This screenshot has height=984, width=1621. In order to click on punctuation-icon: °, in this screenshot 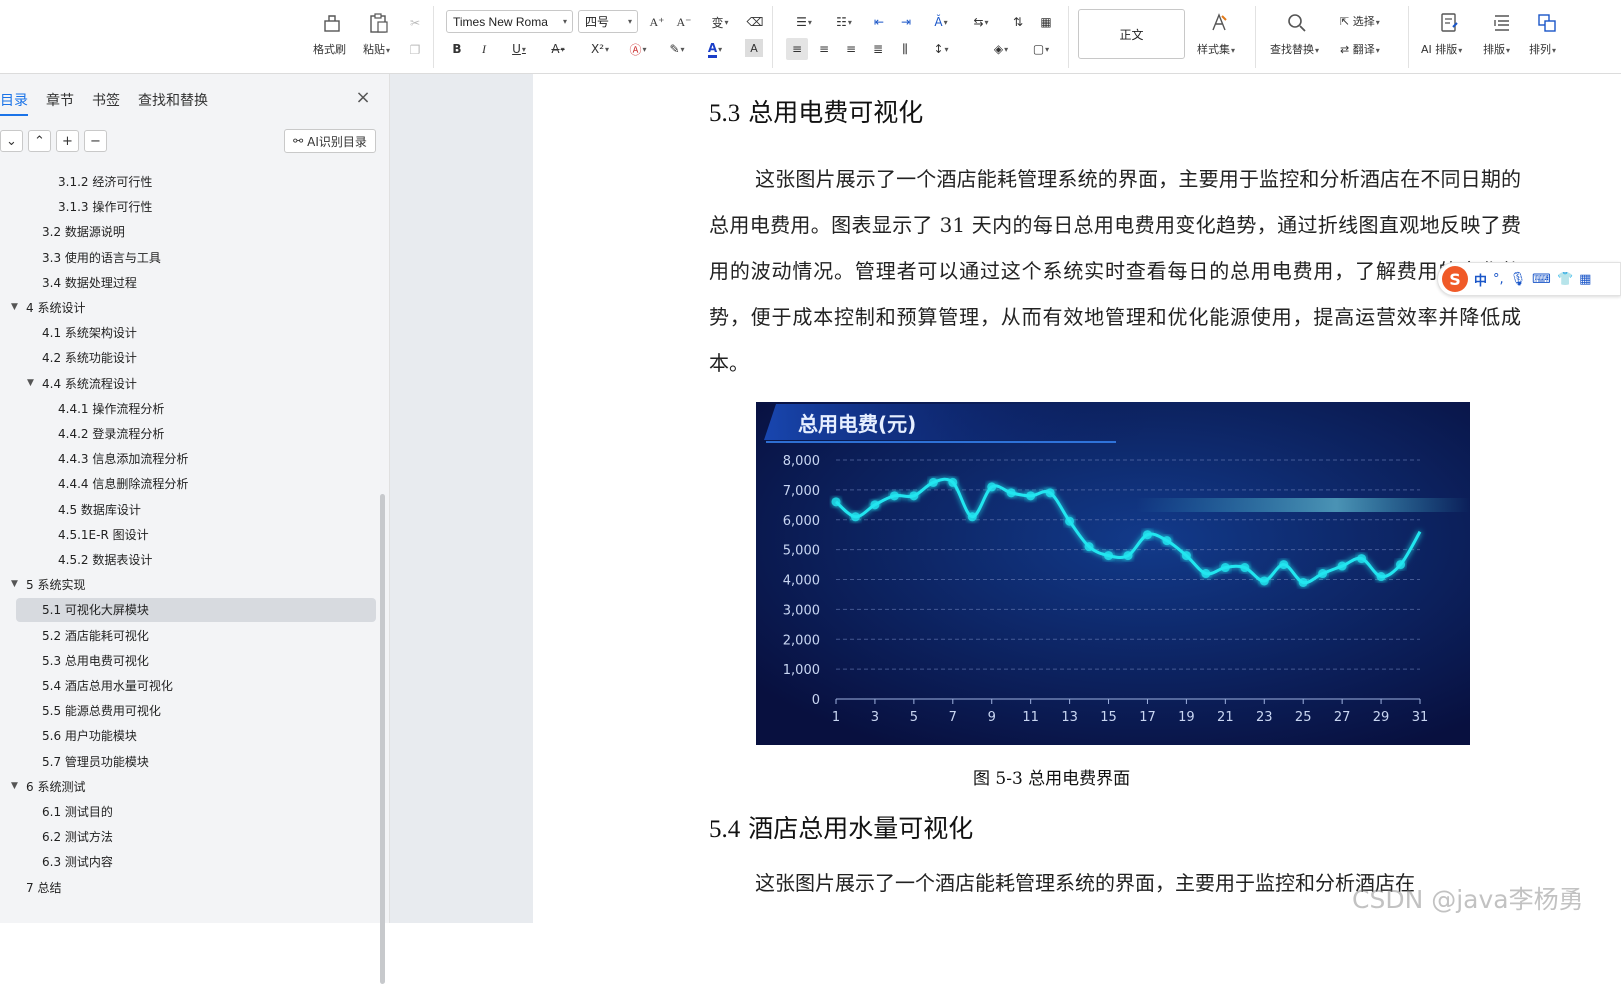, I will do `click(1498, 279)`.